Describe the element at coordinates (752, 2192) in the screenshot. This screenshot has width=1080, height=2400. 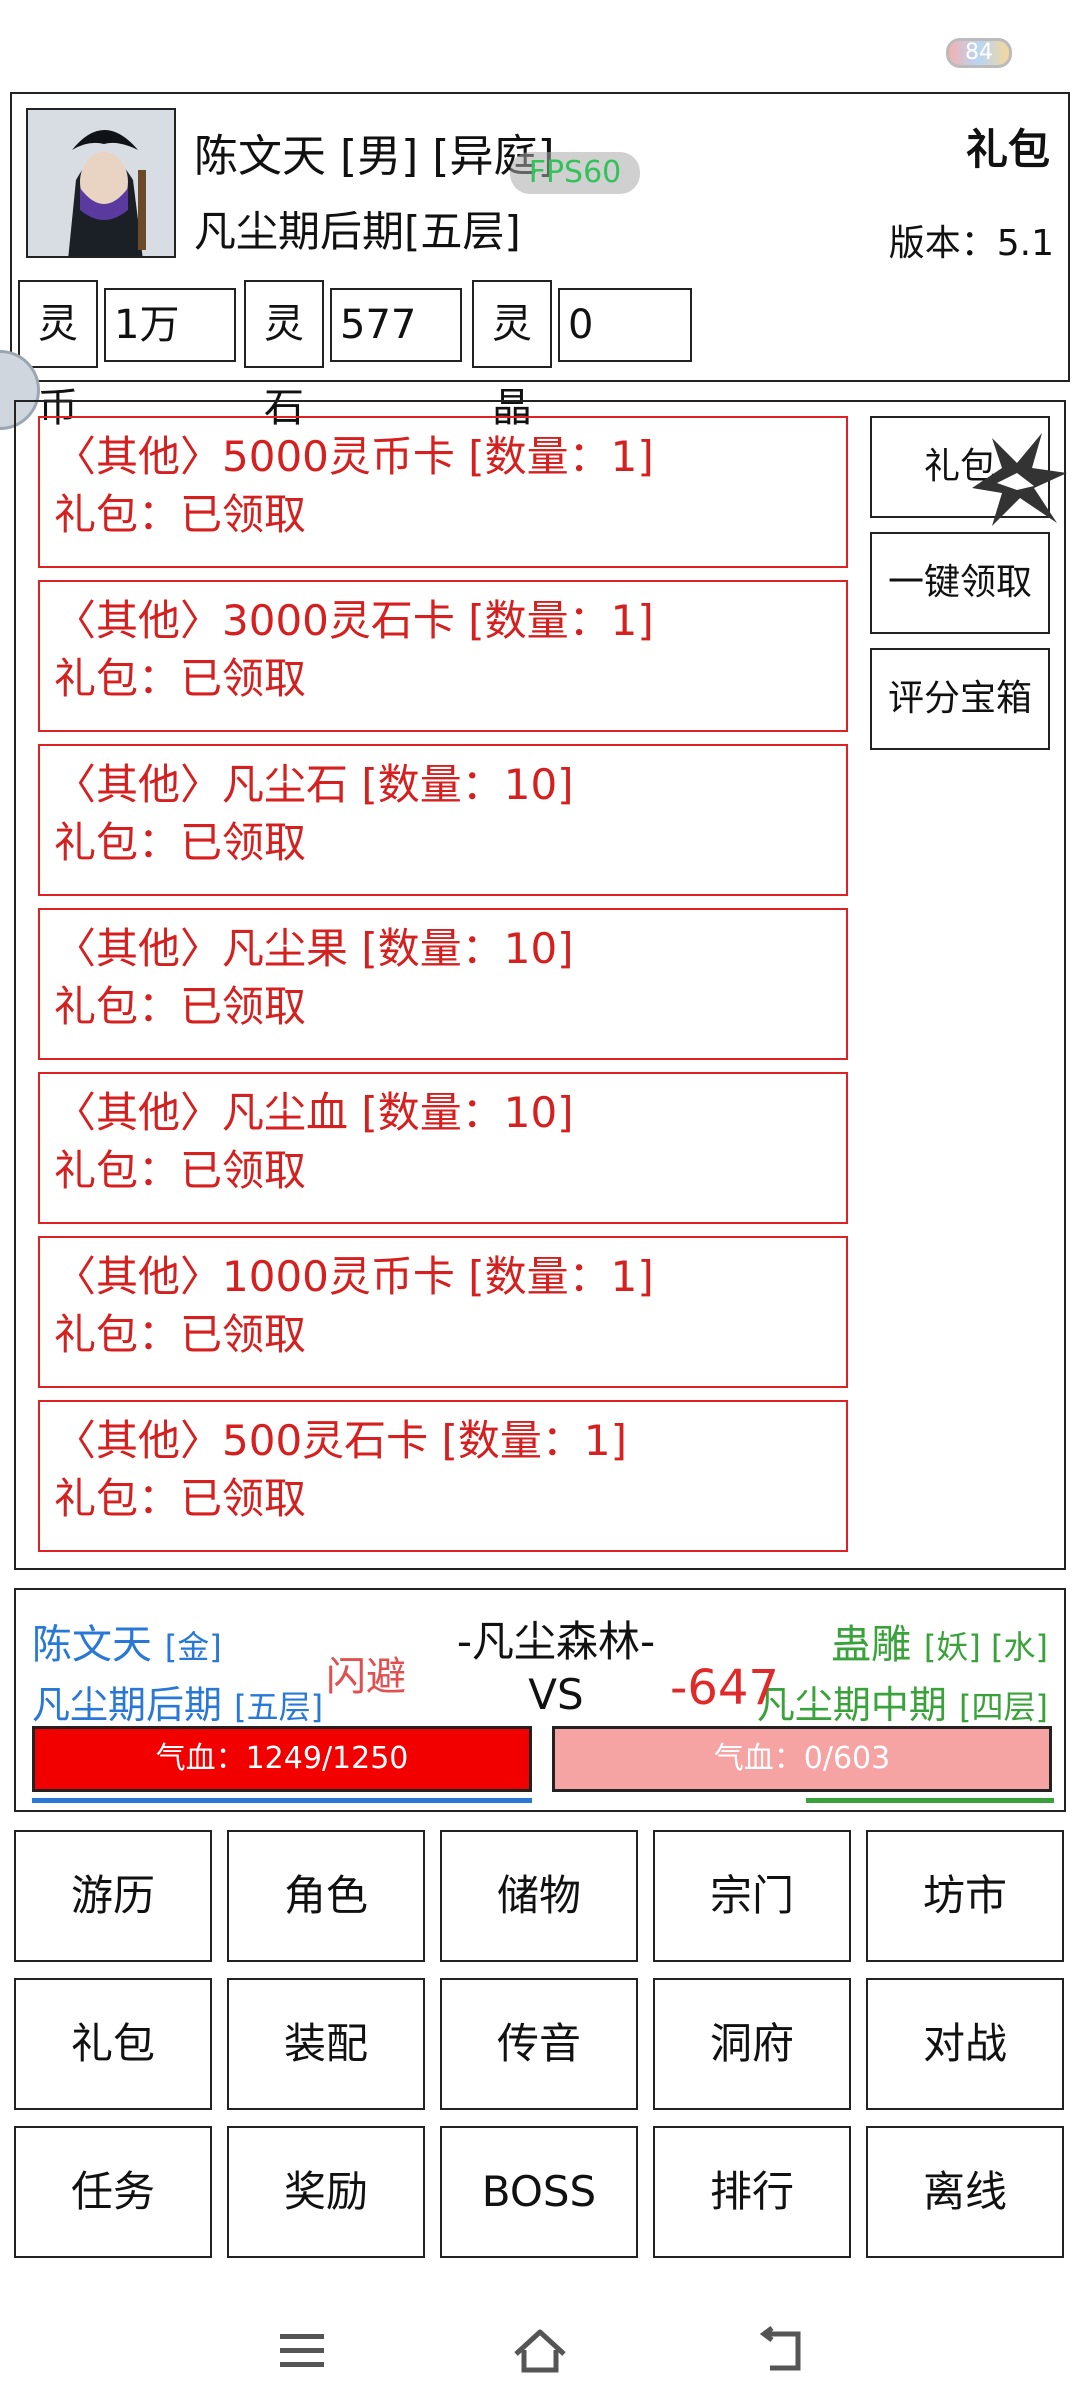
I see `menu-rank-button: 排行` at that location.